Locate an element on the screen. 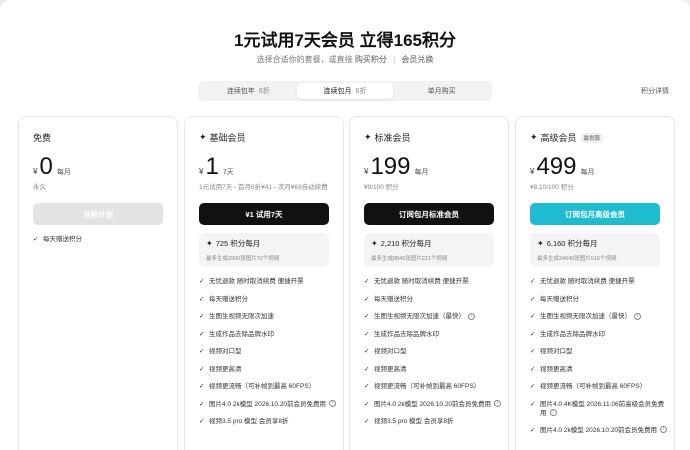 This screenshot has width=690, height=450. plan-price: ¥ 199 每月 is located at coordinates (396, 167).